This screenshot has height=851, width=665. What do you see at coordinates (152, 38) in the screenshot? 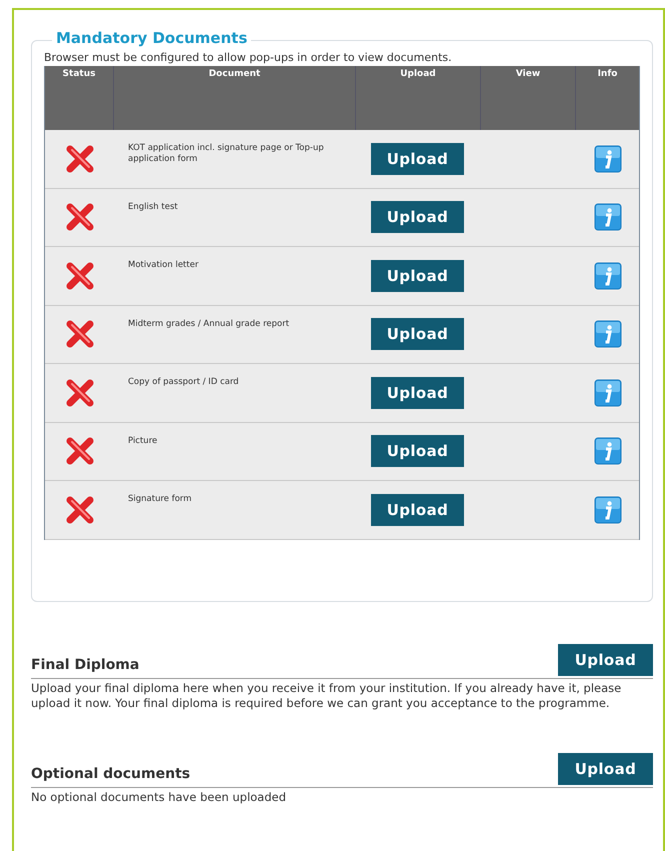
I see `panel-title: Mandatory Documents` at bounding box center [152, 38].